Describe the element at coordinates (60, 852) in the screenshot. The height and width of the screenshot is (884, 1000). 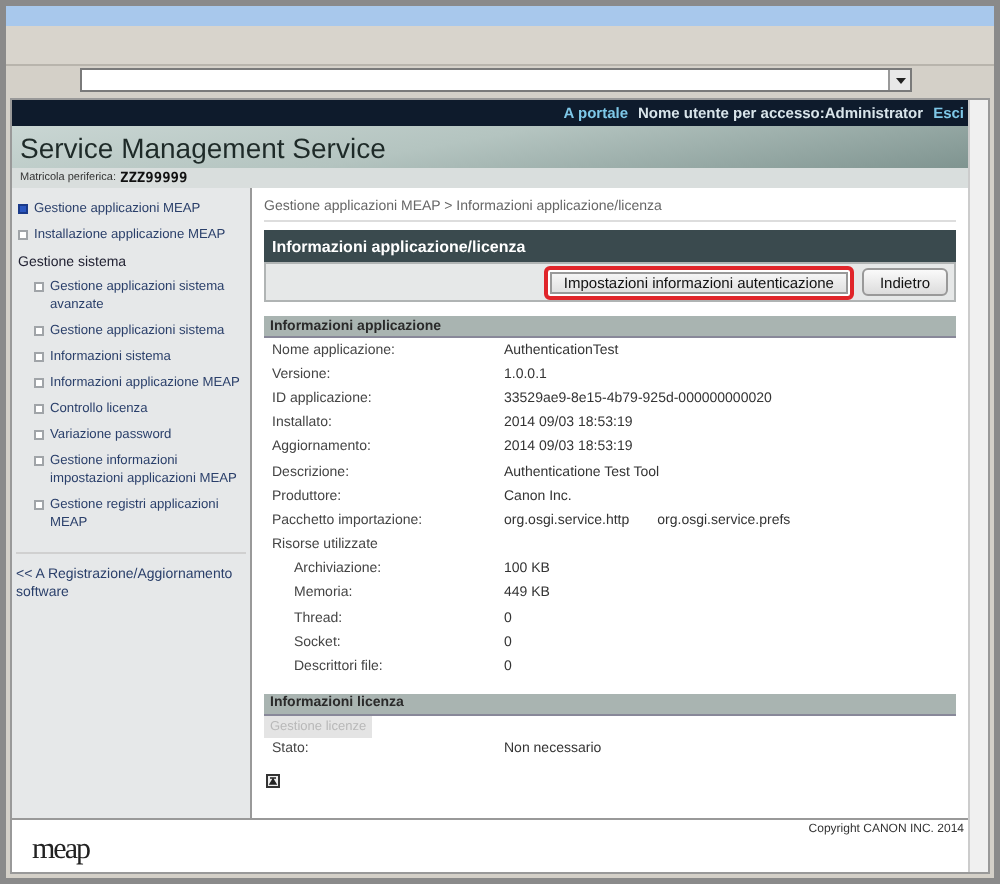
I see `meap-logo: meap` at that location.